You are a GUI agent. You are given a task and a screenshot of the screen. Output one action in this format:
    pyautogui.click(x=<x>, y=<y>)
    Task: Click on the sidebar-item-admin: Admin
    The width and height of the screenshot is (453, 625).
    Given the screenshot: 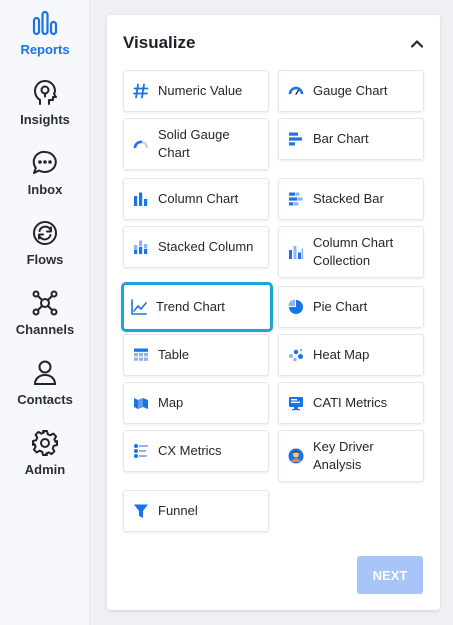 What is the action you would take?
    pyautogui.click(x=45, y=452)
    